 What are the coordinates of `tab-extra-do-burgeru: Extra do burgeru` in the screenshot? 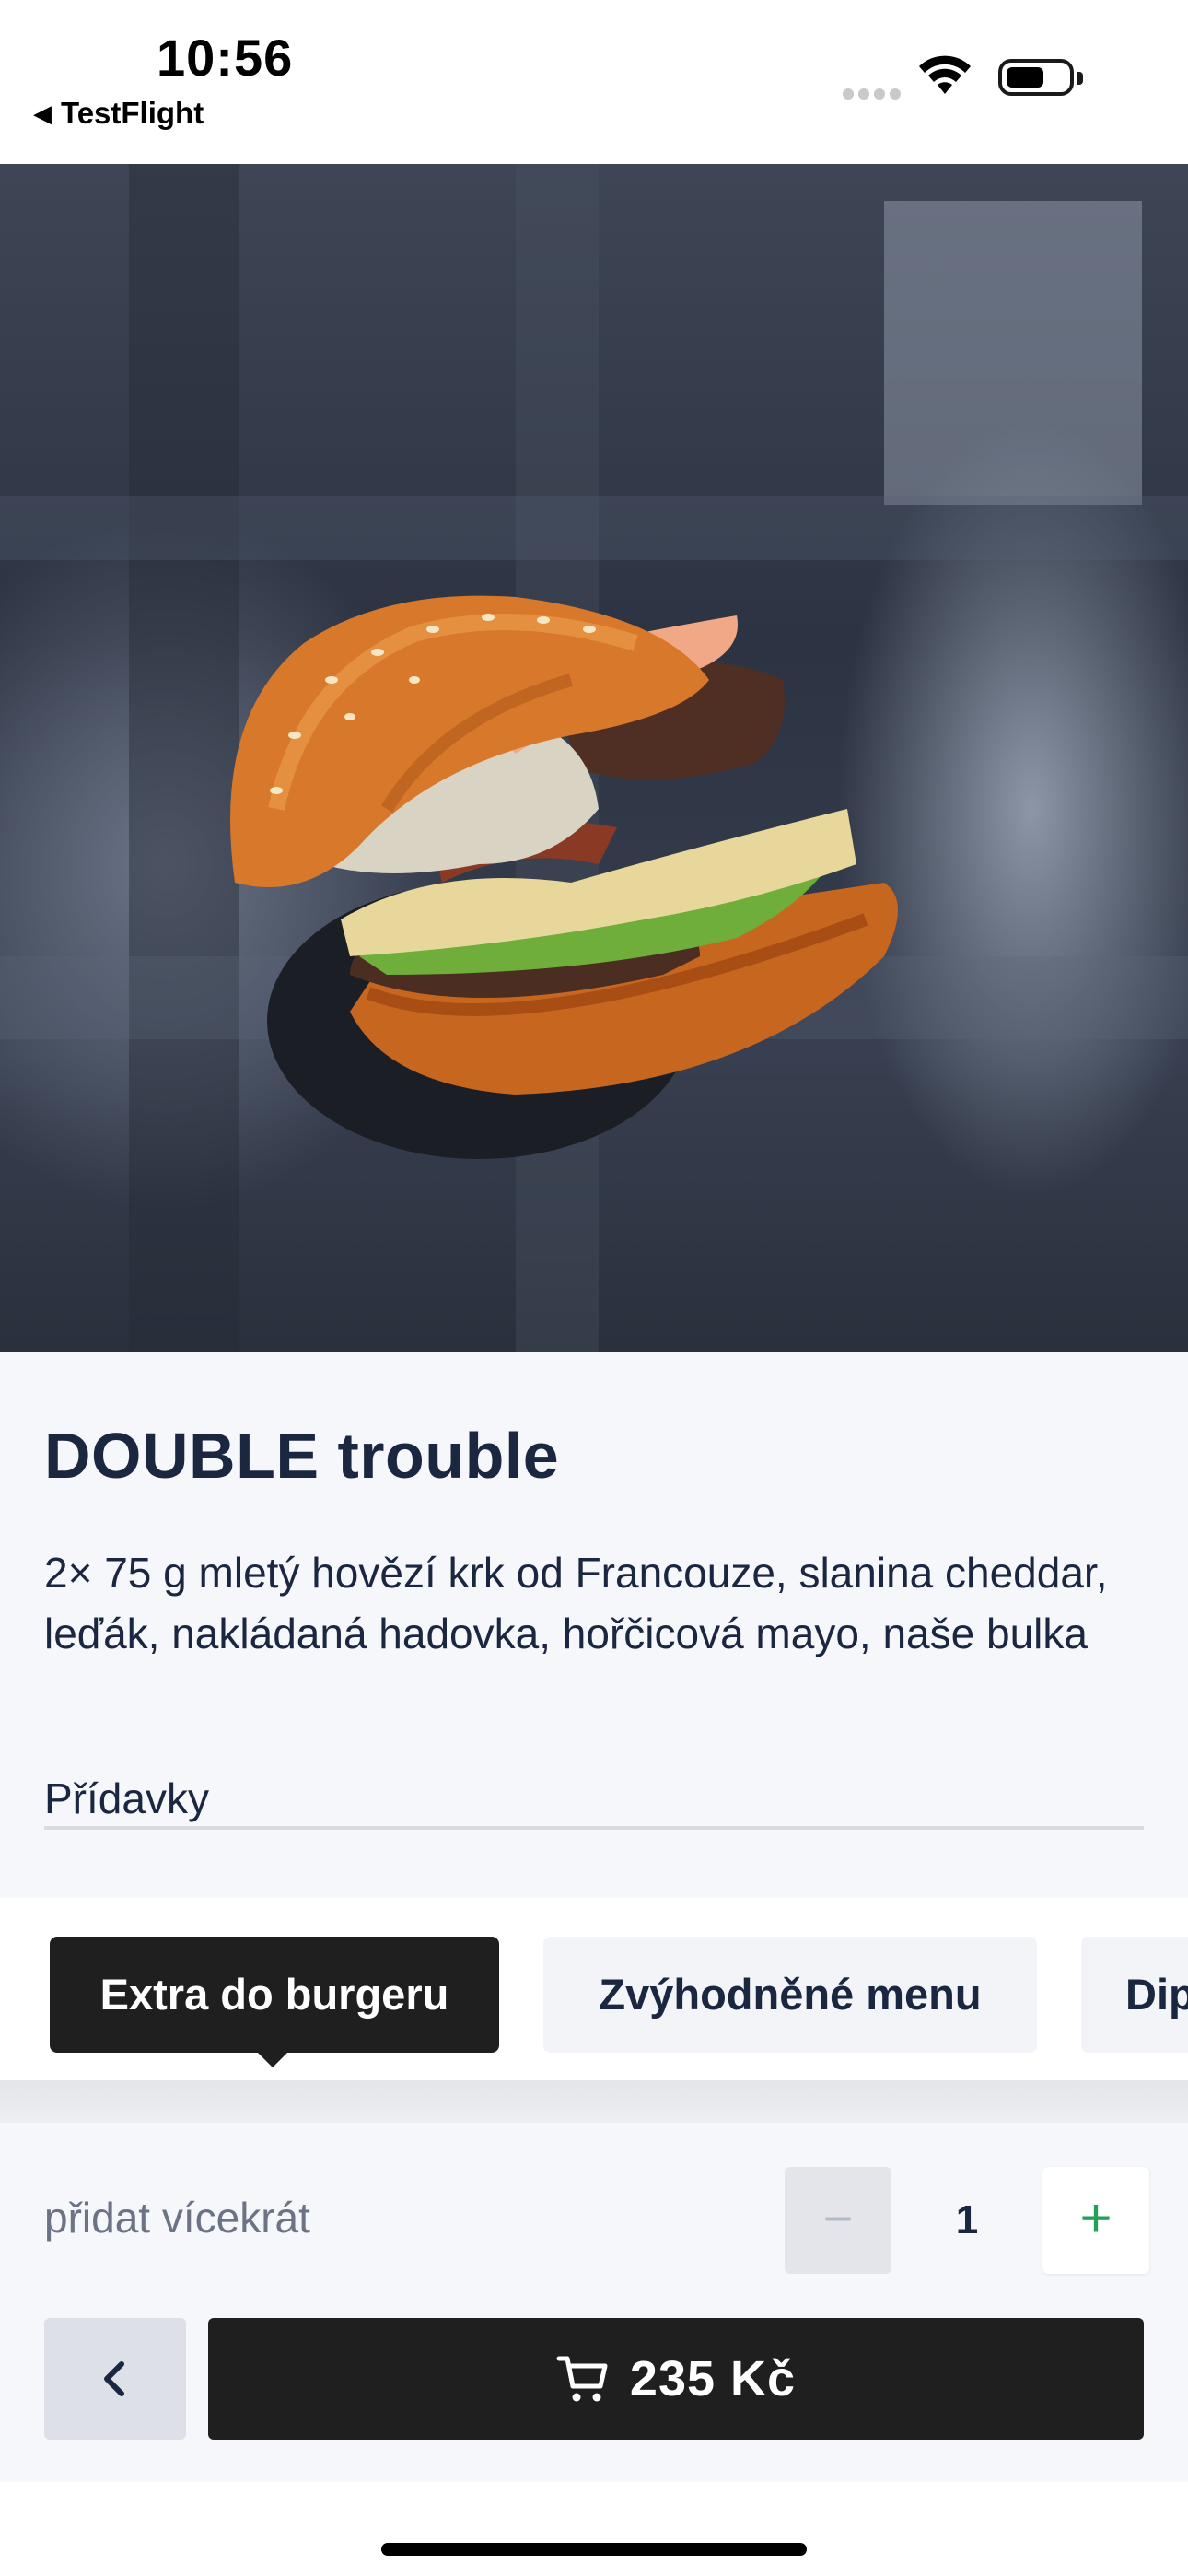 It's located at (274, 2002).